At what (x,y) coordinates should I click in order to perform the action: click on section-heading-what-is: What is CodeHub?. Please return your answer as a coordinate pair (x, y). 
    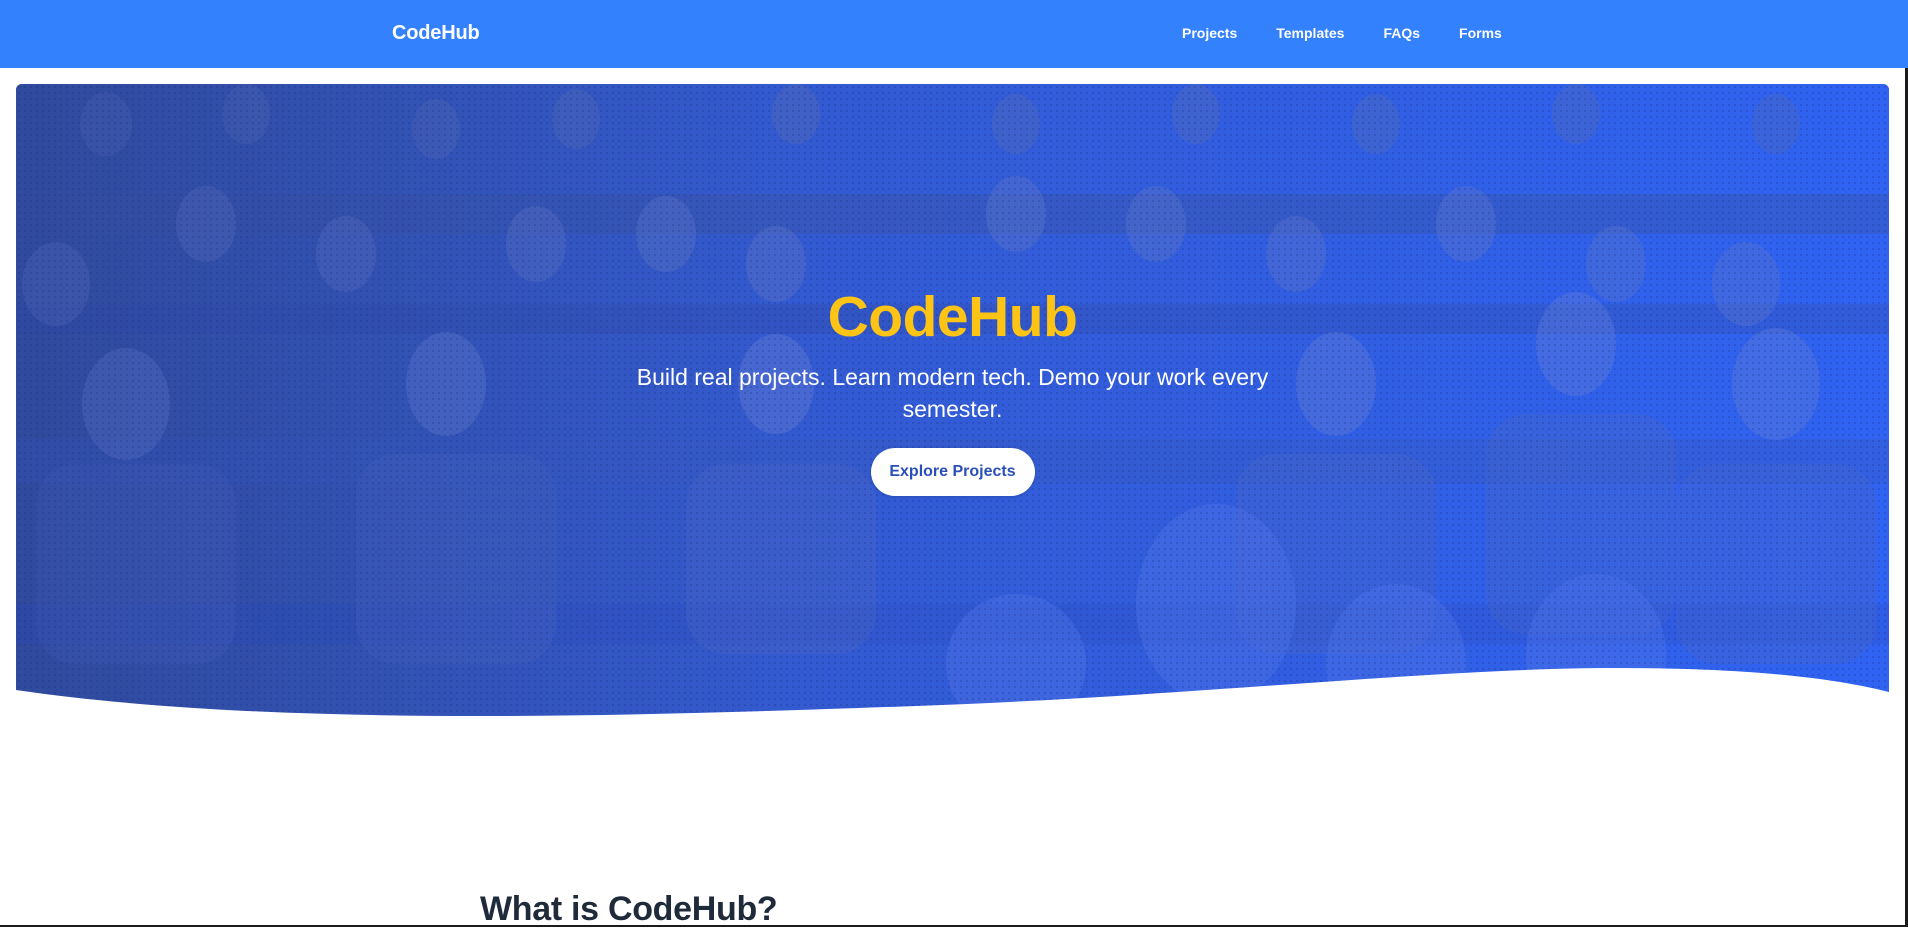
    Looking at the image, I should click on (628, 909).